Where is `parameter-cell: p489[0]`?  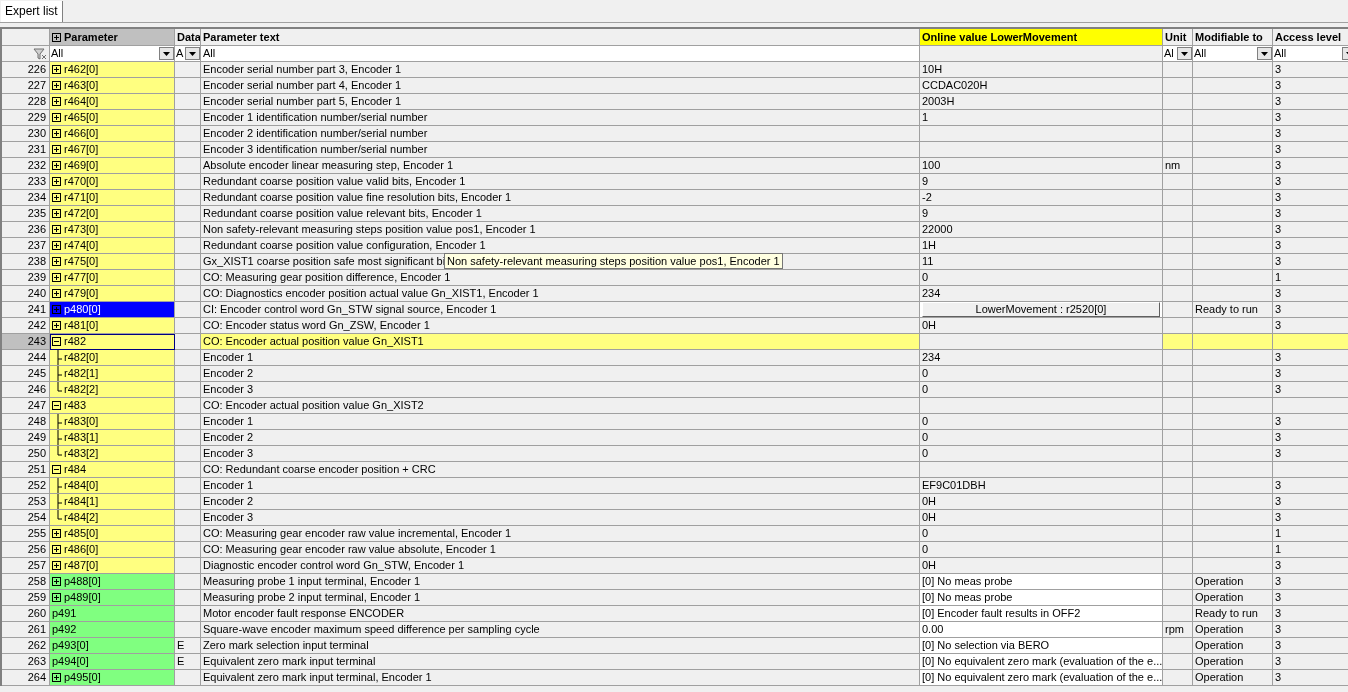
parameter-cell: p489[0] is located at coordinates (112, 598).